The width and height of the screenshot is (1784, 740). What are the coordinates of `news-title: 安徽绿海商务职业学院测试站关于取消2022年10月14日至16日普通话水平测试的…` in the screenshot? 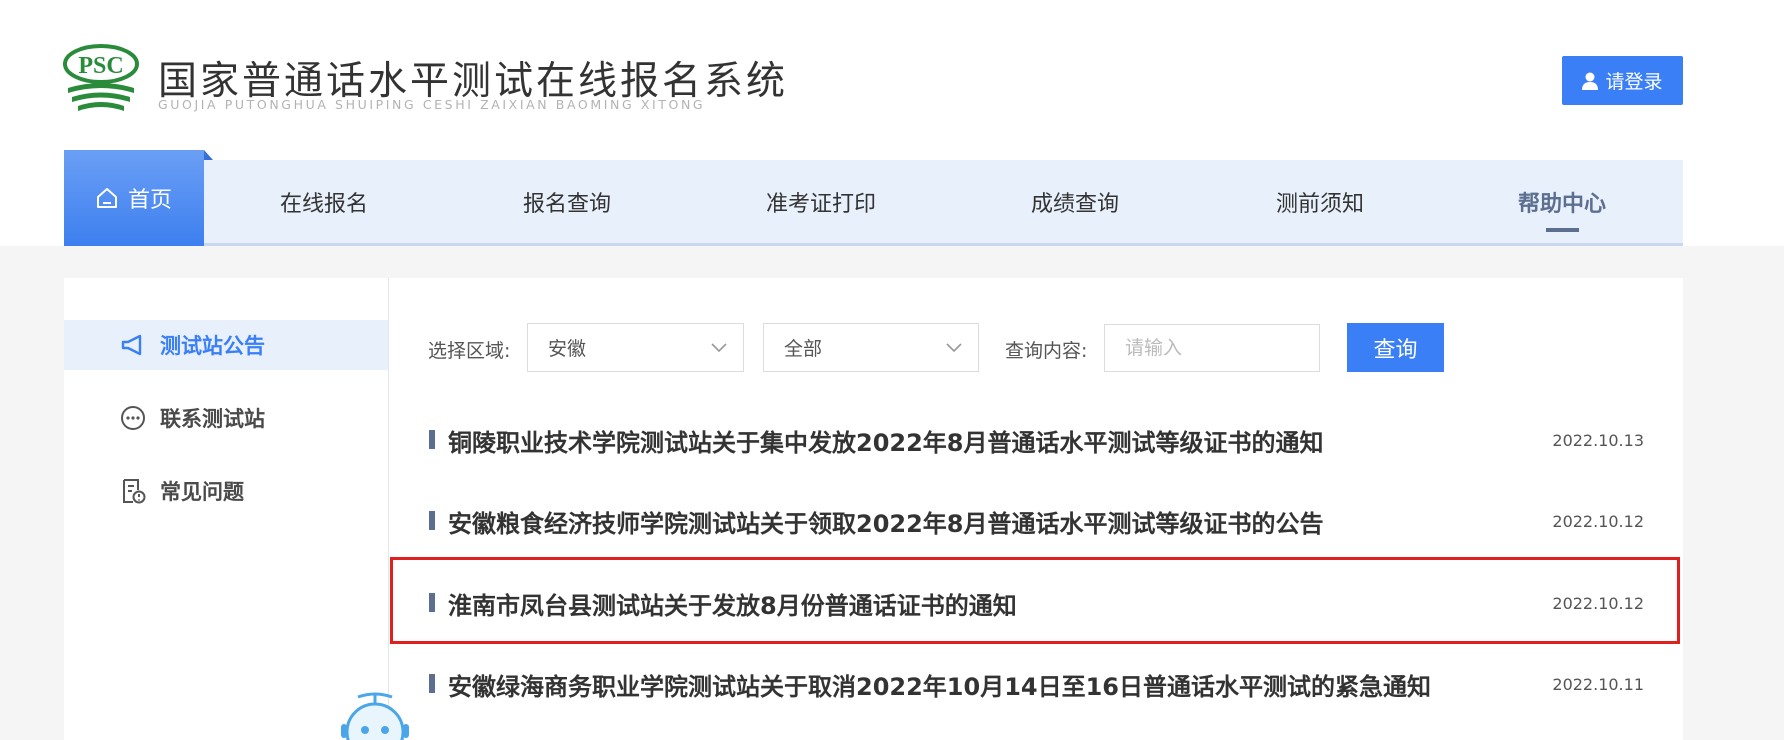 It's located at (939, 684).